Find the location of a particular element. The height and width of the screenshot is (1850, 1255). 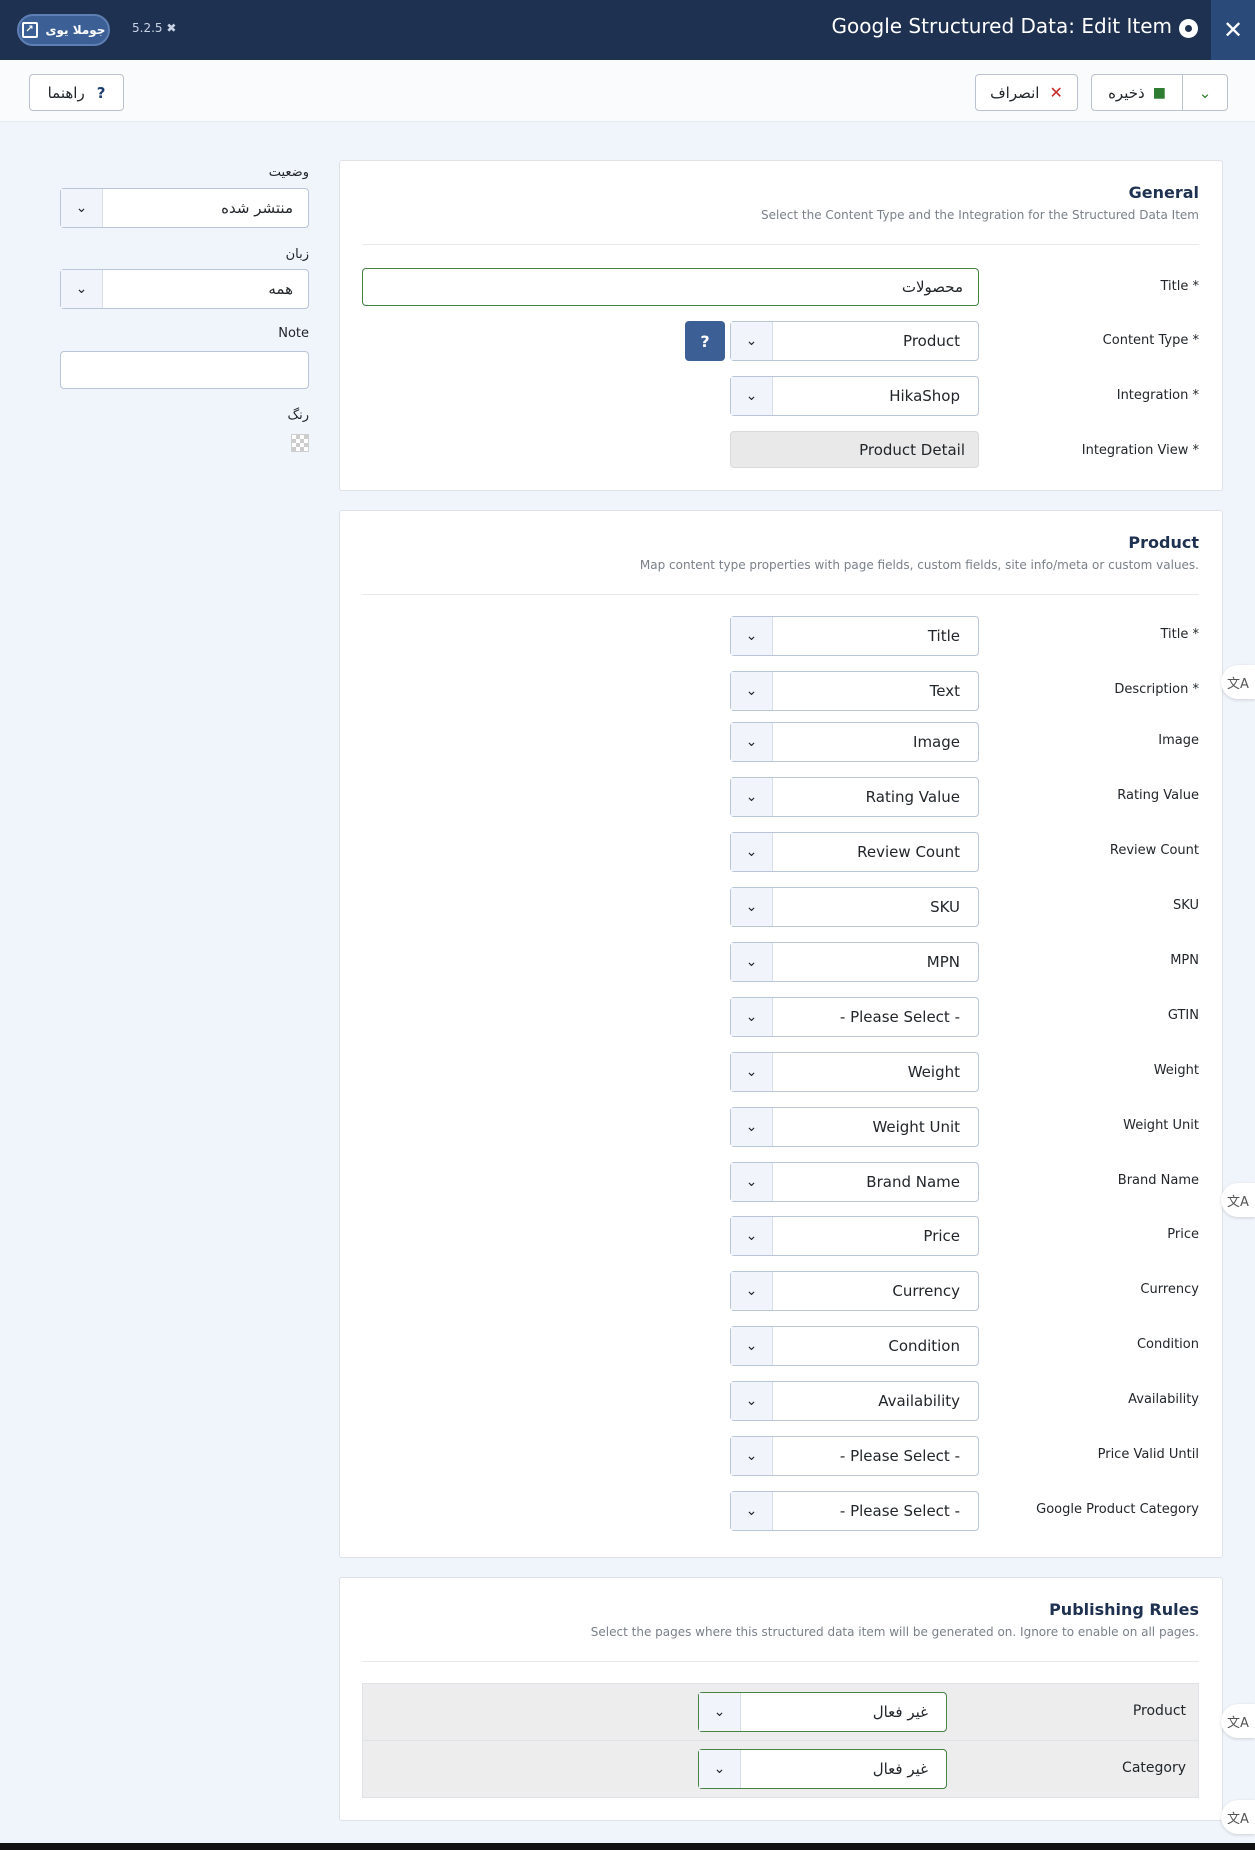

status-label: وضعیت is located at coordinates (288, 172).